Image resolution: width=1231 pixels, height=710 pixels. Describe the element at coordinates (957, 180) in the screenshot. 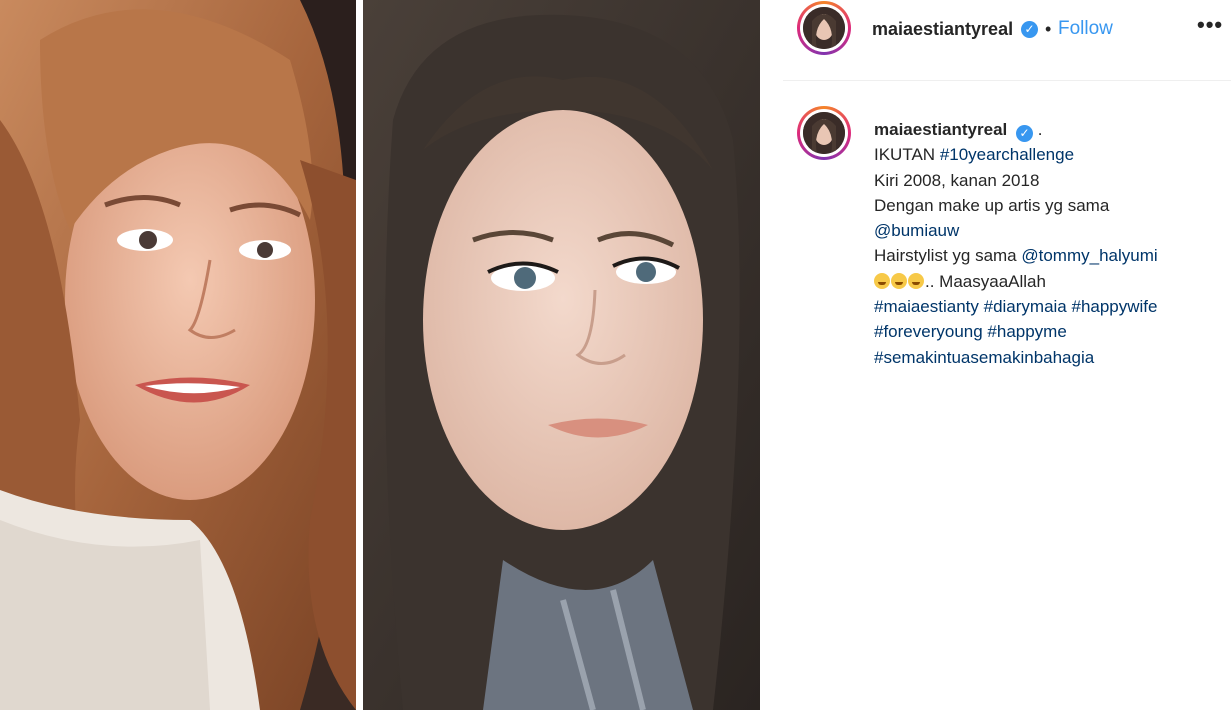

I see `caption-line: Kiri 2008, kanan 2018` at that location.